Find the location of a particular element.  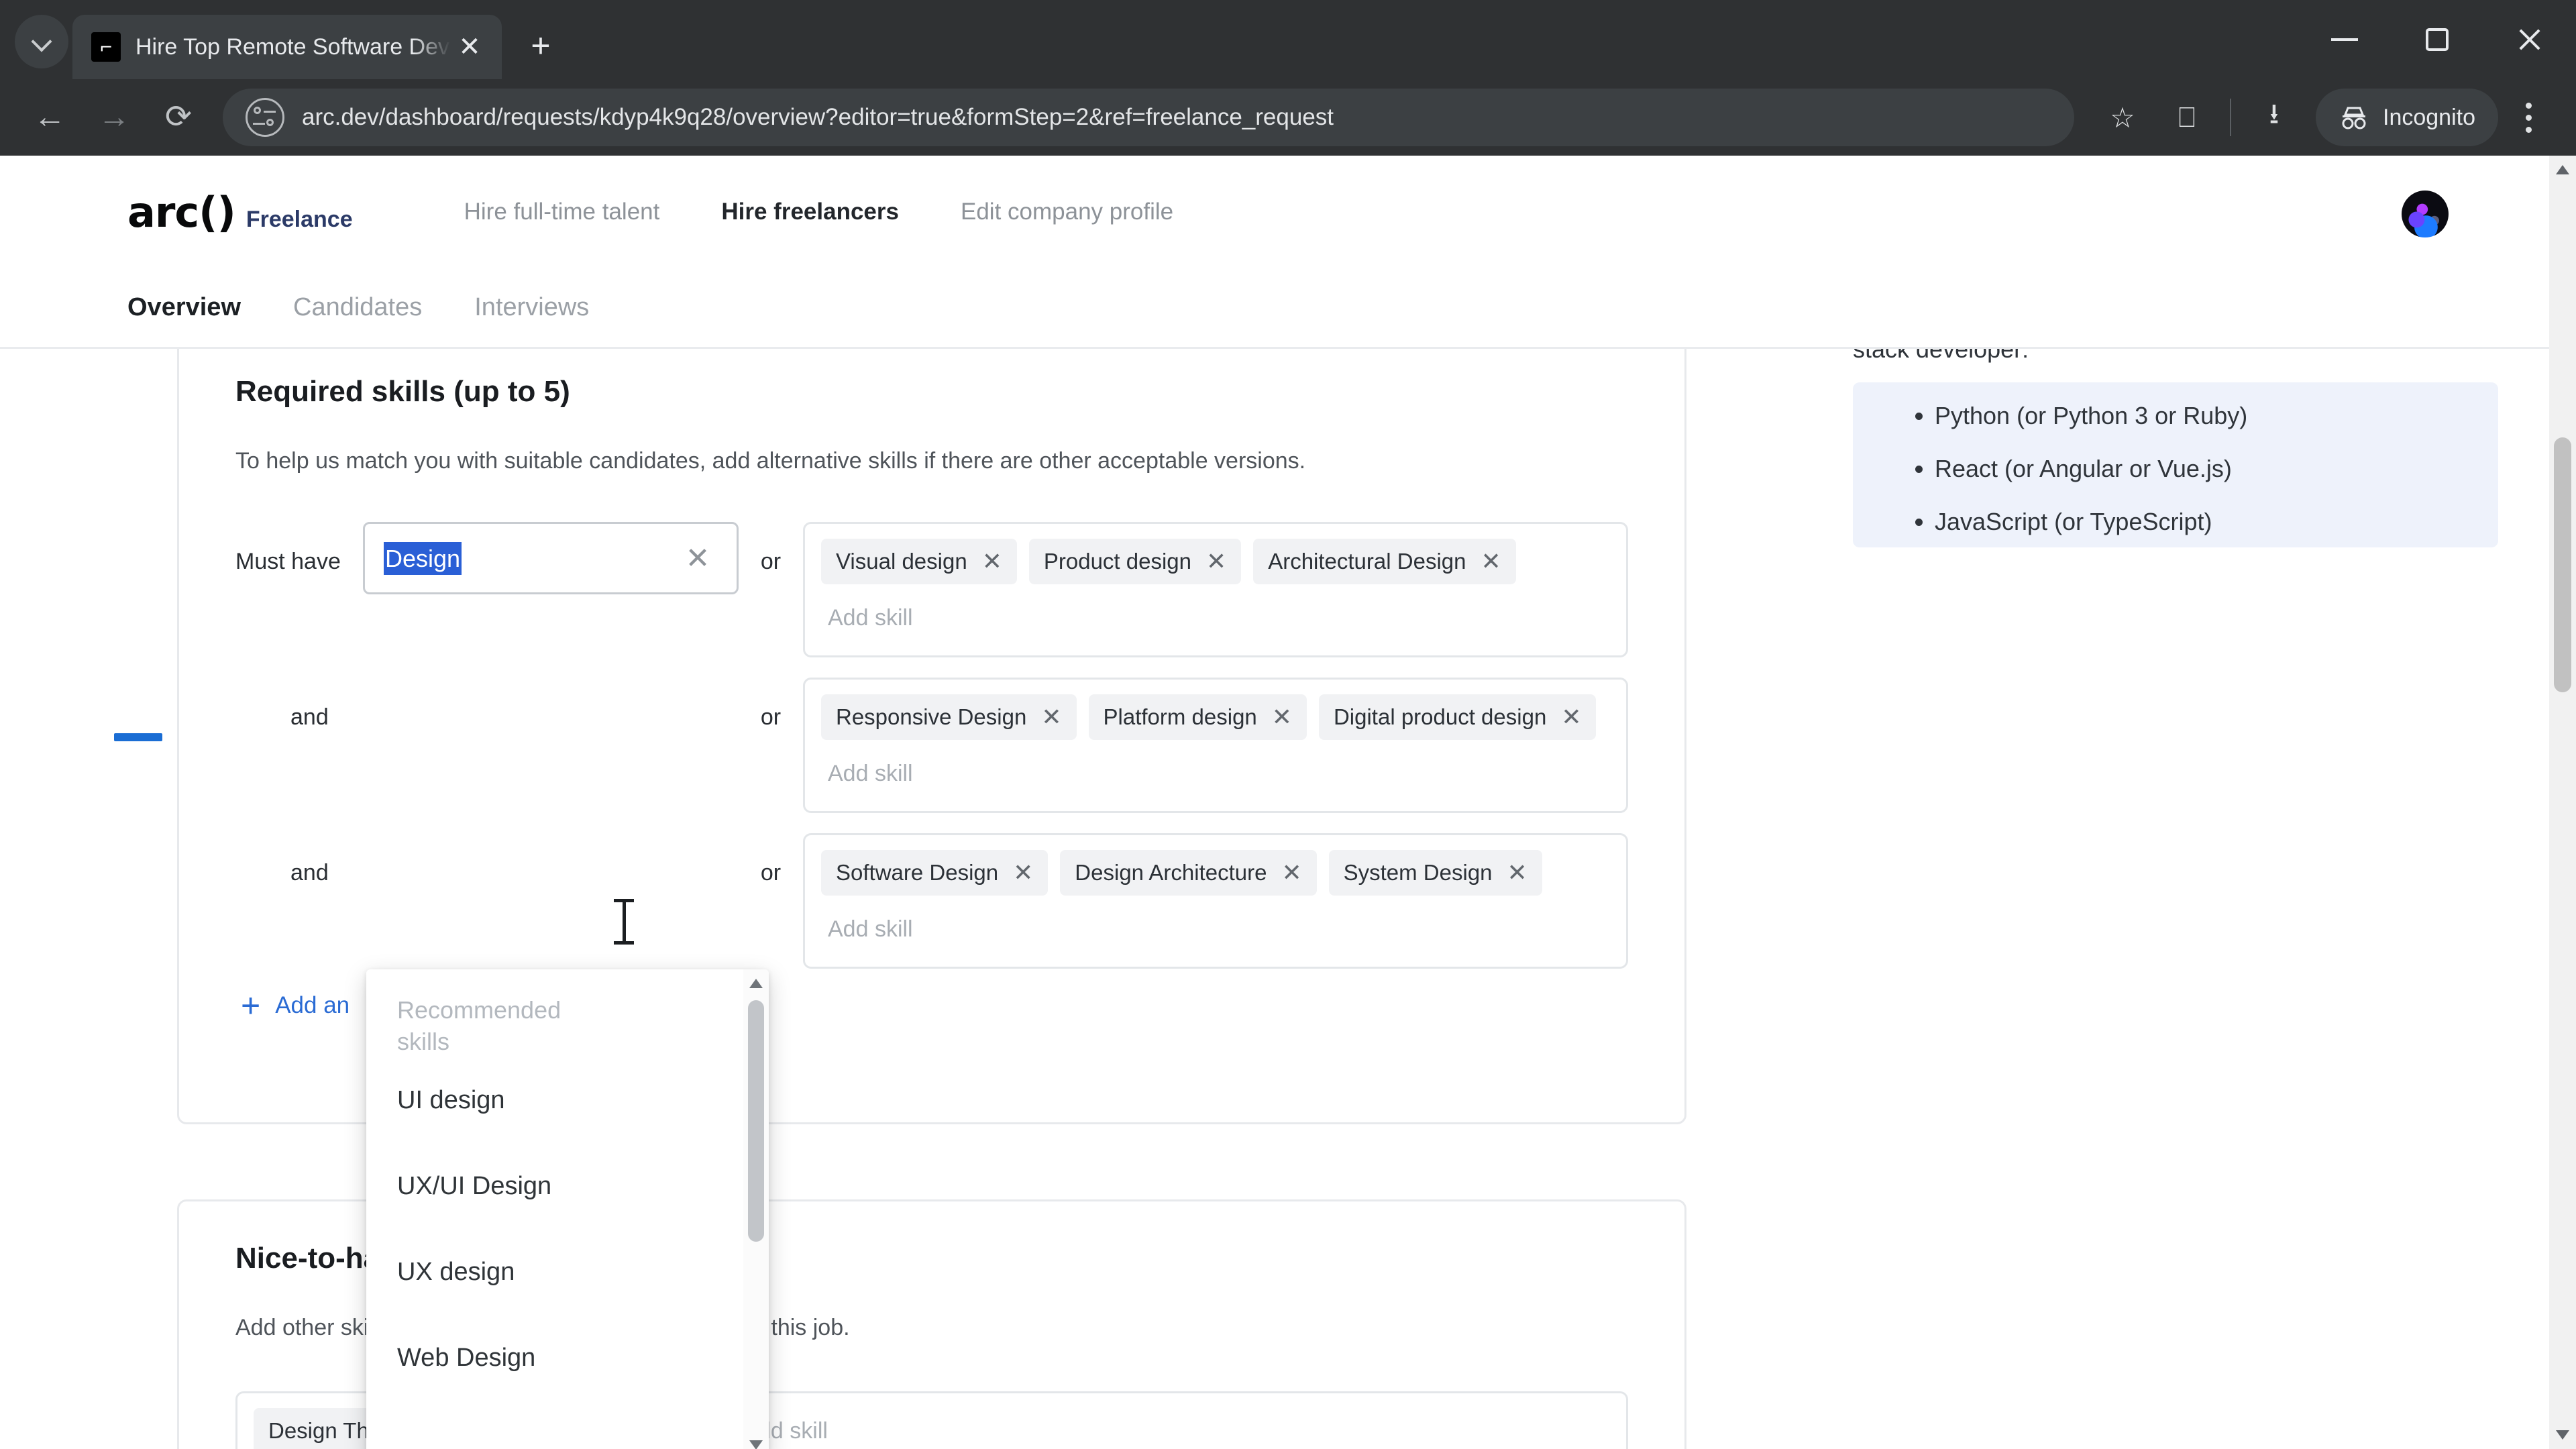

skill-chip-label: Platform design is located at coordinates (1180, 717).